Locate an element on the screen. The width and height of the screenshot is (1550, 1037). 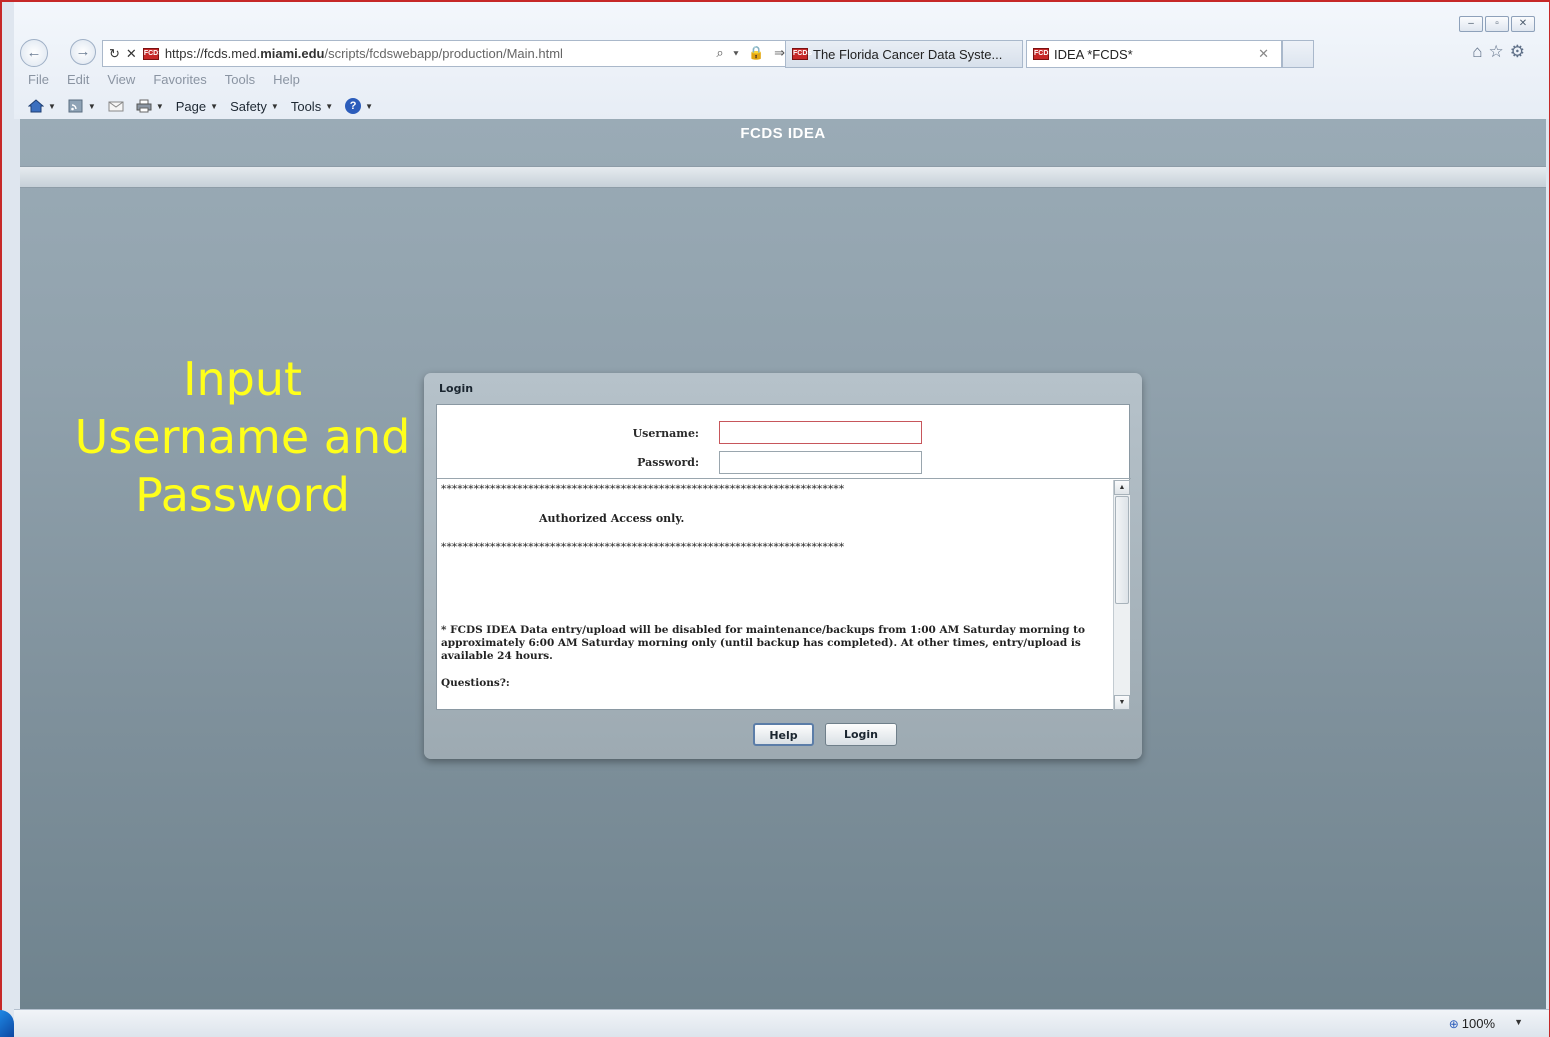
site-favicon-icon: FCDS is located at coordinates (152, 53).